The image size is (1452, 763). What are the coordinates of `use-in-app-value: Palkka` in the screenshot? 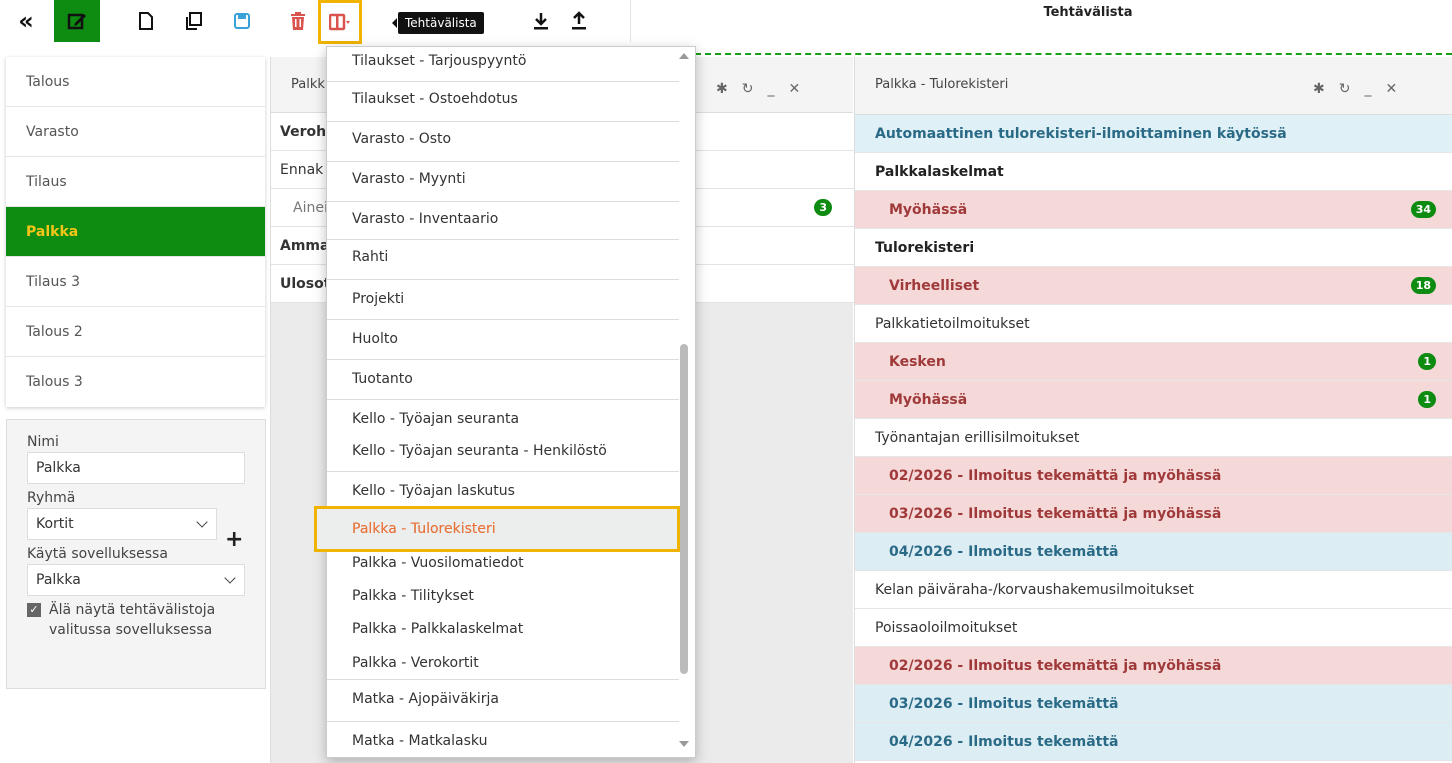 It's located at (58, 580).